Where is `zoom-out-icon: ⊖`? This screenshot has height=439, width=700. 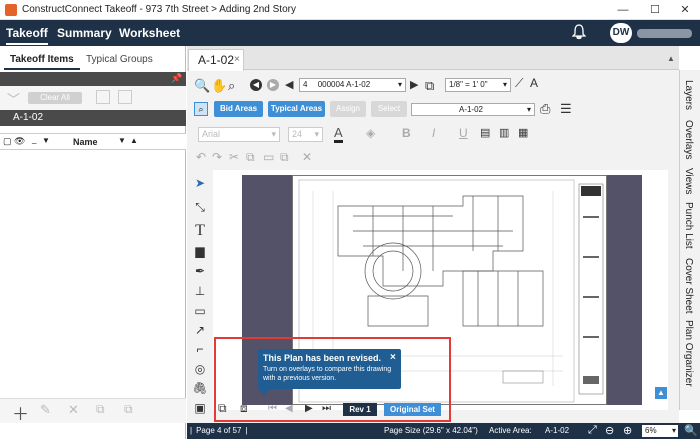
zoom-out-icon: ⊖ is located at coordinates (609, 430).